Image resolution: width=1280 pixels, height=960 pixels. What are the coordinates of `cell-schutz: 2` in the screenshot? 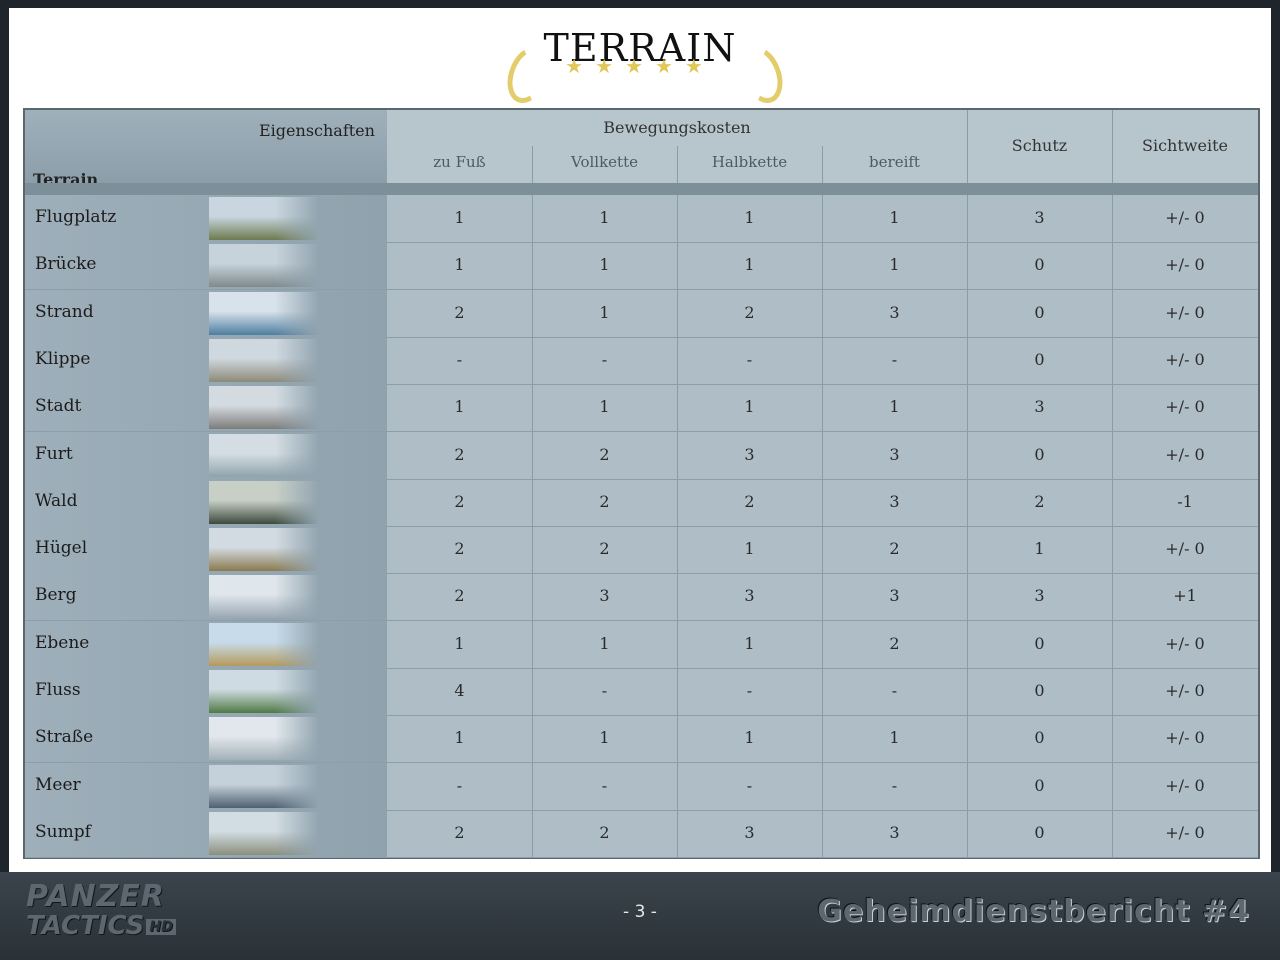 It's located at (1039, 501).